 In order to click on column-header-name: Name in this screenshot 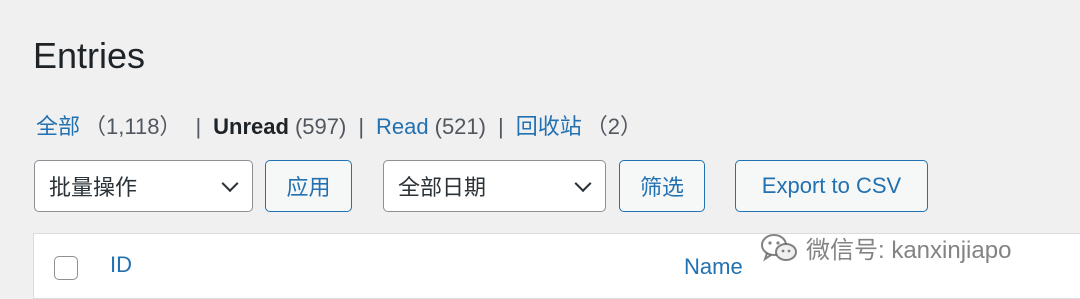, I will do `click(713, 267)`.